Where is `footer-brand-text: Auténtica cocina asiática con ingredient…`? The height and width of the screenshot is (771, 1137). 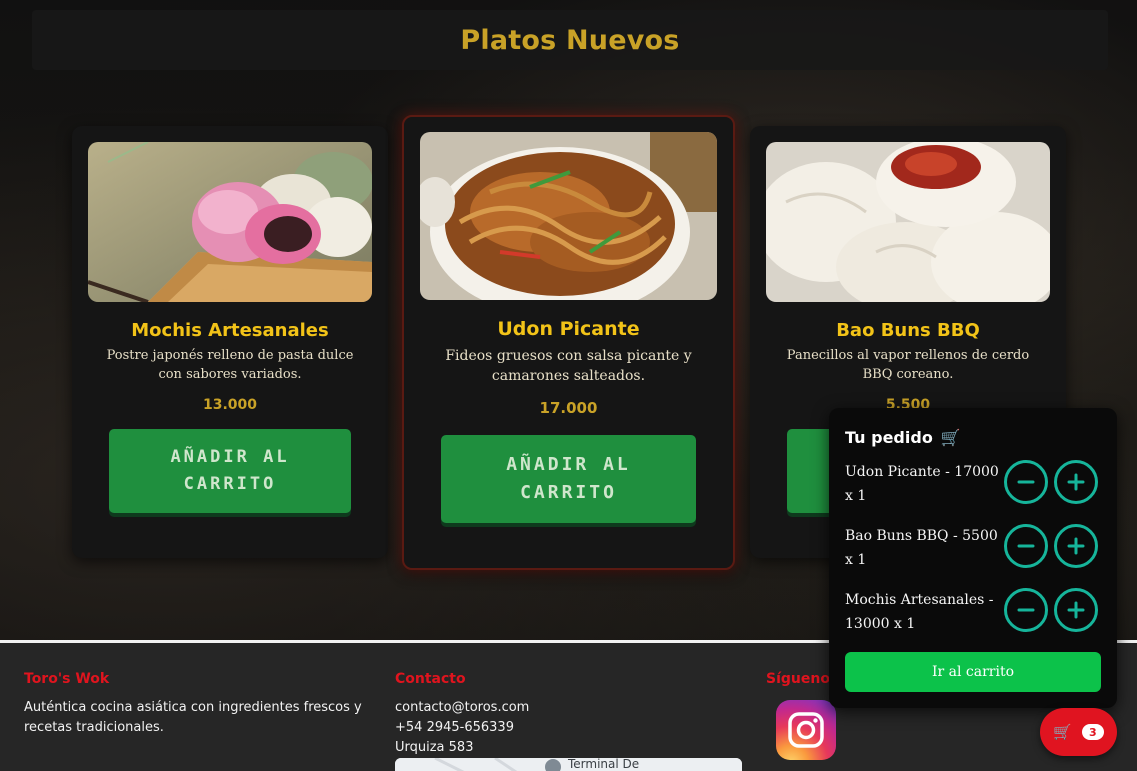 footer-brand-text: Auténtica cocina asiática con ingredient… is located at coordinates (193, 717).